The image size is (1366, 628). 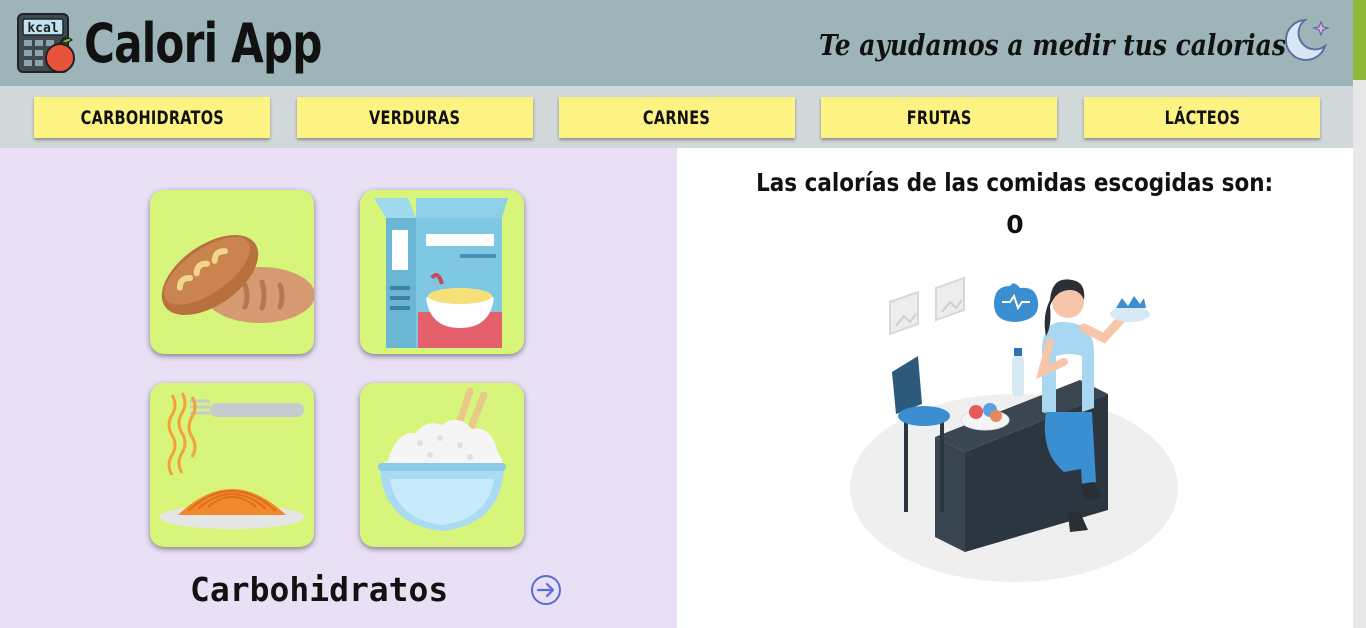 I want to click on spaghetti-icon, so click(x=232, y=460).